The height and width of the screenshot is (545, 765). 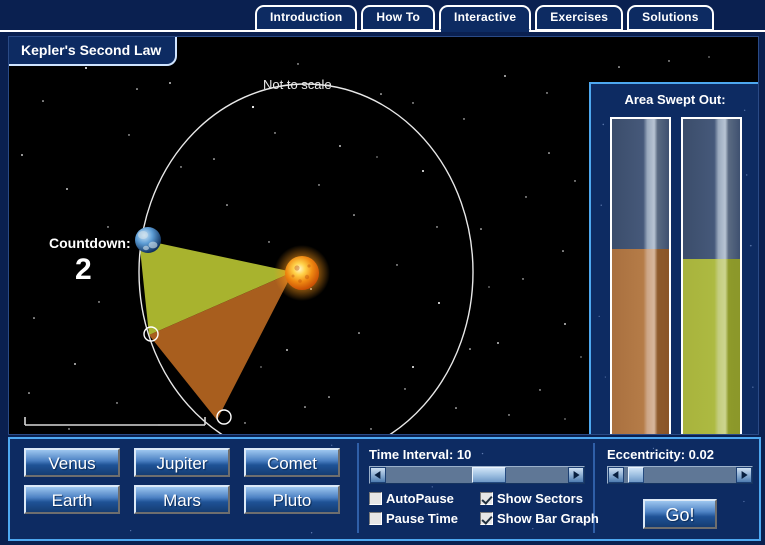 I want to click on checkbox-autopause, so click(x=375, y=498).